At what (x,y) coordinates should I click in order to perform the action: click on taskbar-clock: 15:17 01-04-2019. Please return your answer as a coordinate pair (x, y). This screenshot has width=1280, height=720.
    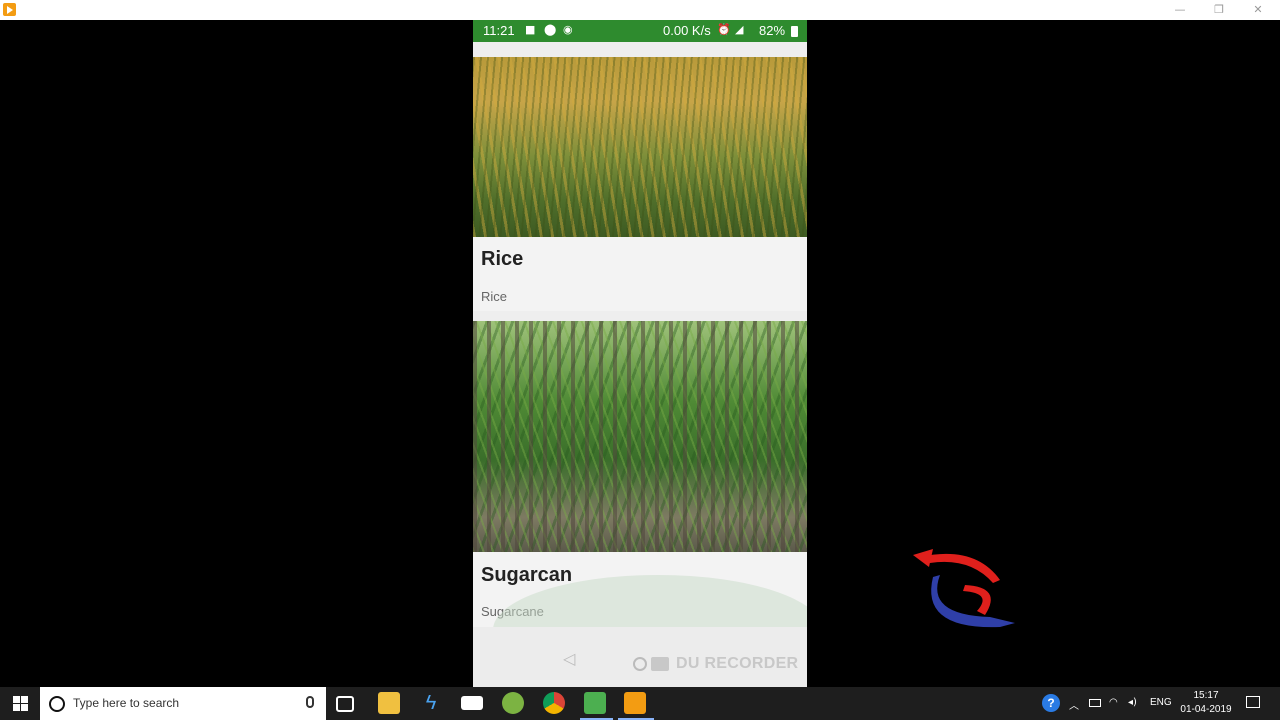
    Looking at the image, I should click on (1206, 703).